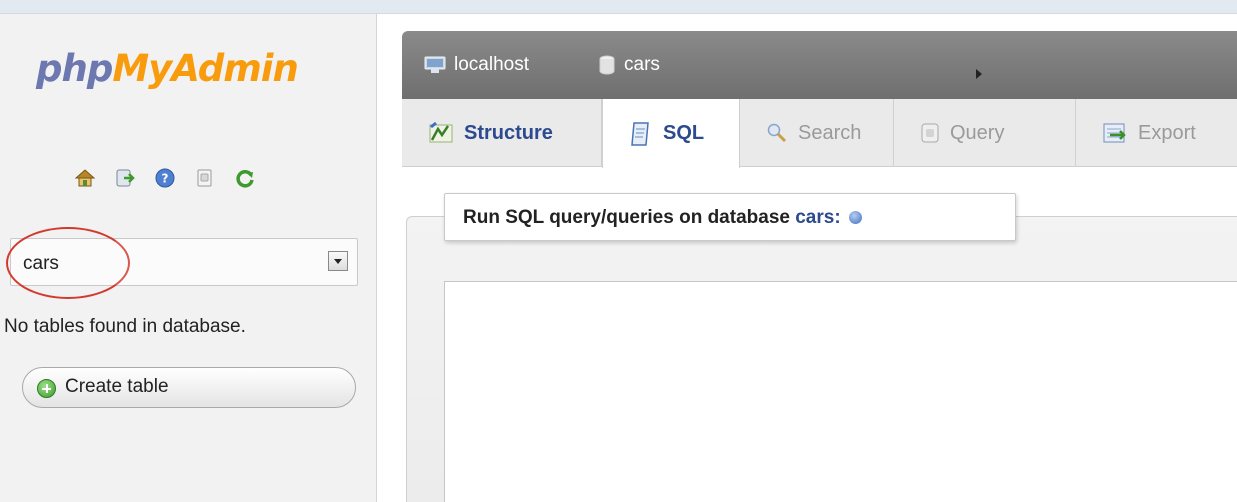  Describe the element at coordinates (46, 388) in the screenshot. I see `plus-icon` at that location.